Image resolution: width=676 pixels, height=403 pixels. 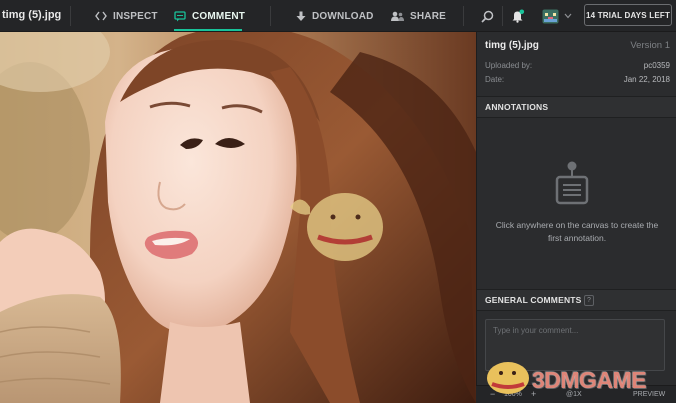 I want to click on watermark-logo-icon, so click(x=508, y=378).